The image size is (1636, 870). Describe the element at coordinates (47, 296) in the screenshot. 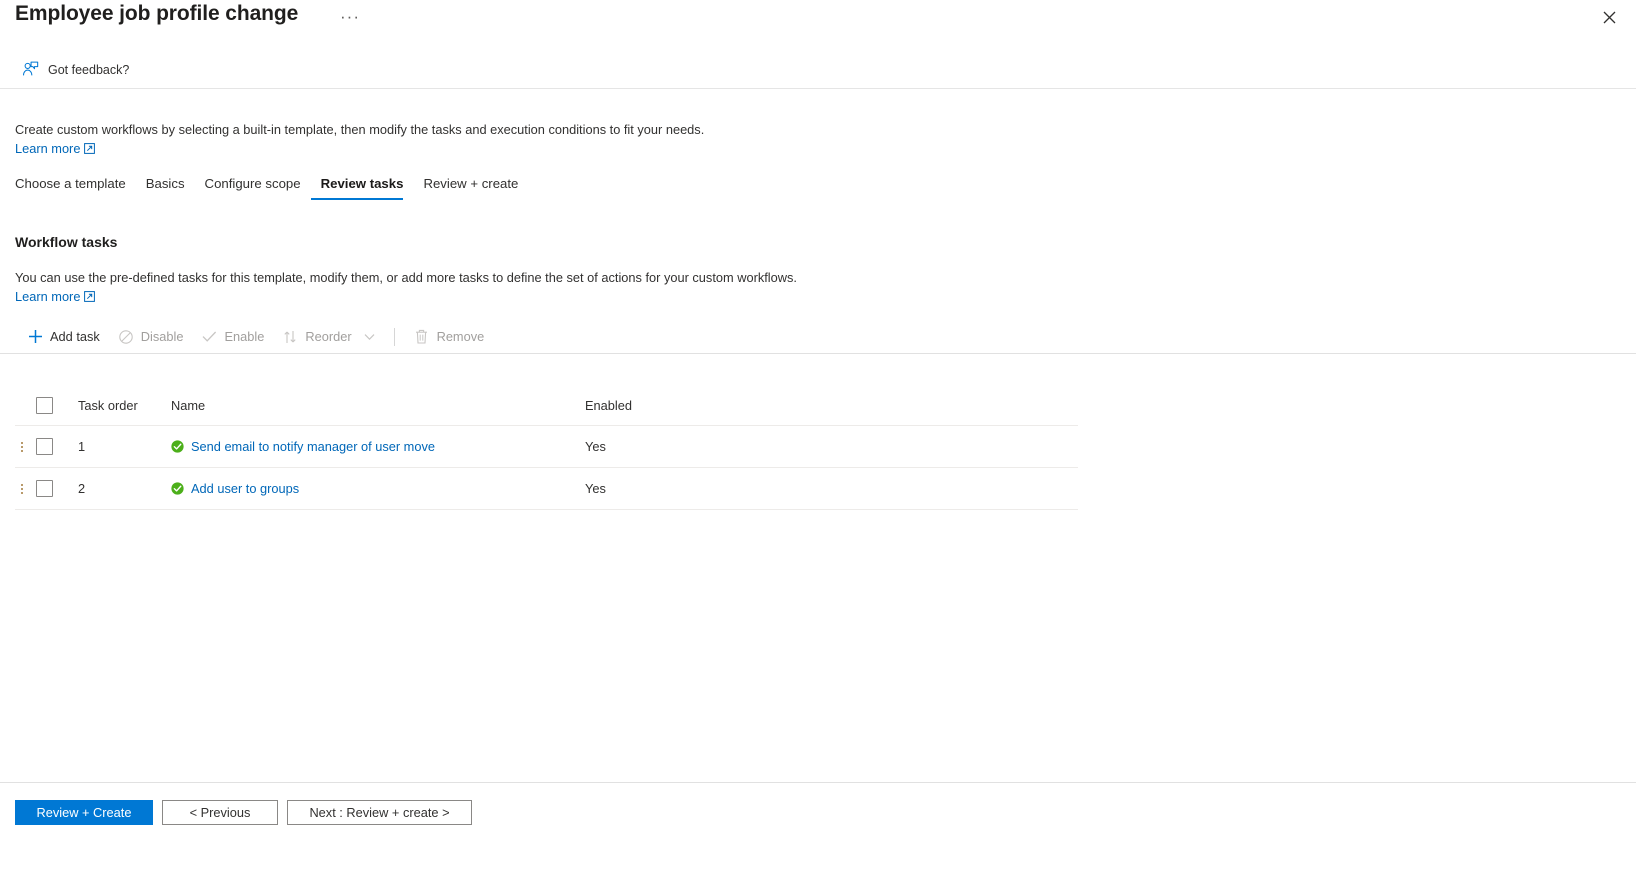

I see `section-learn-more-link: Learn more` at that location.